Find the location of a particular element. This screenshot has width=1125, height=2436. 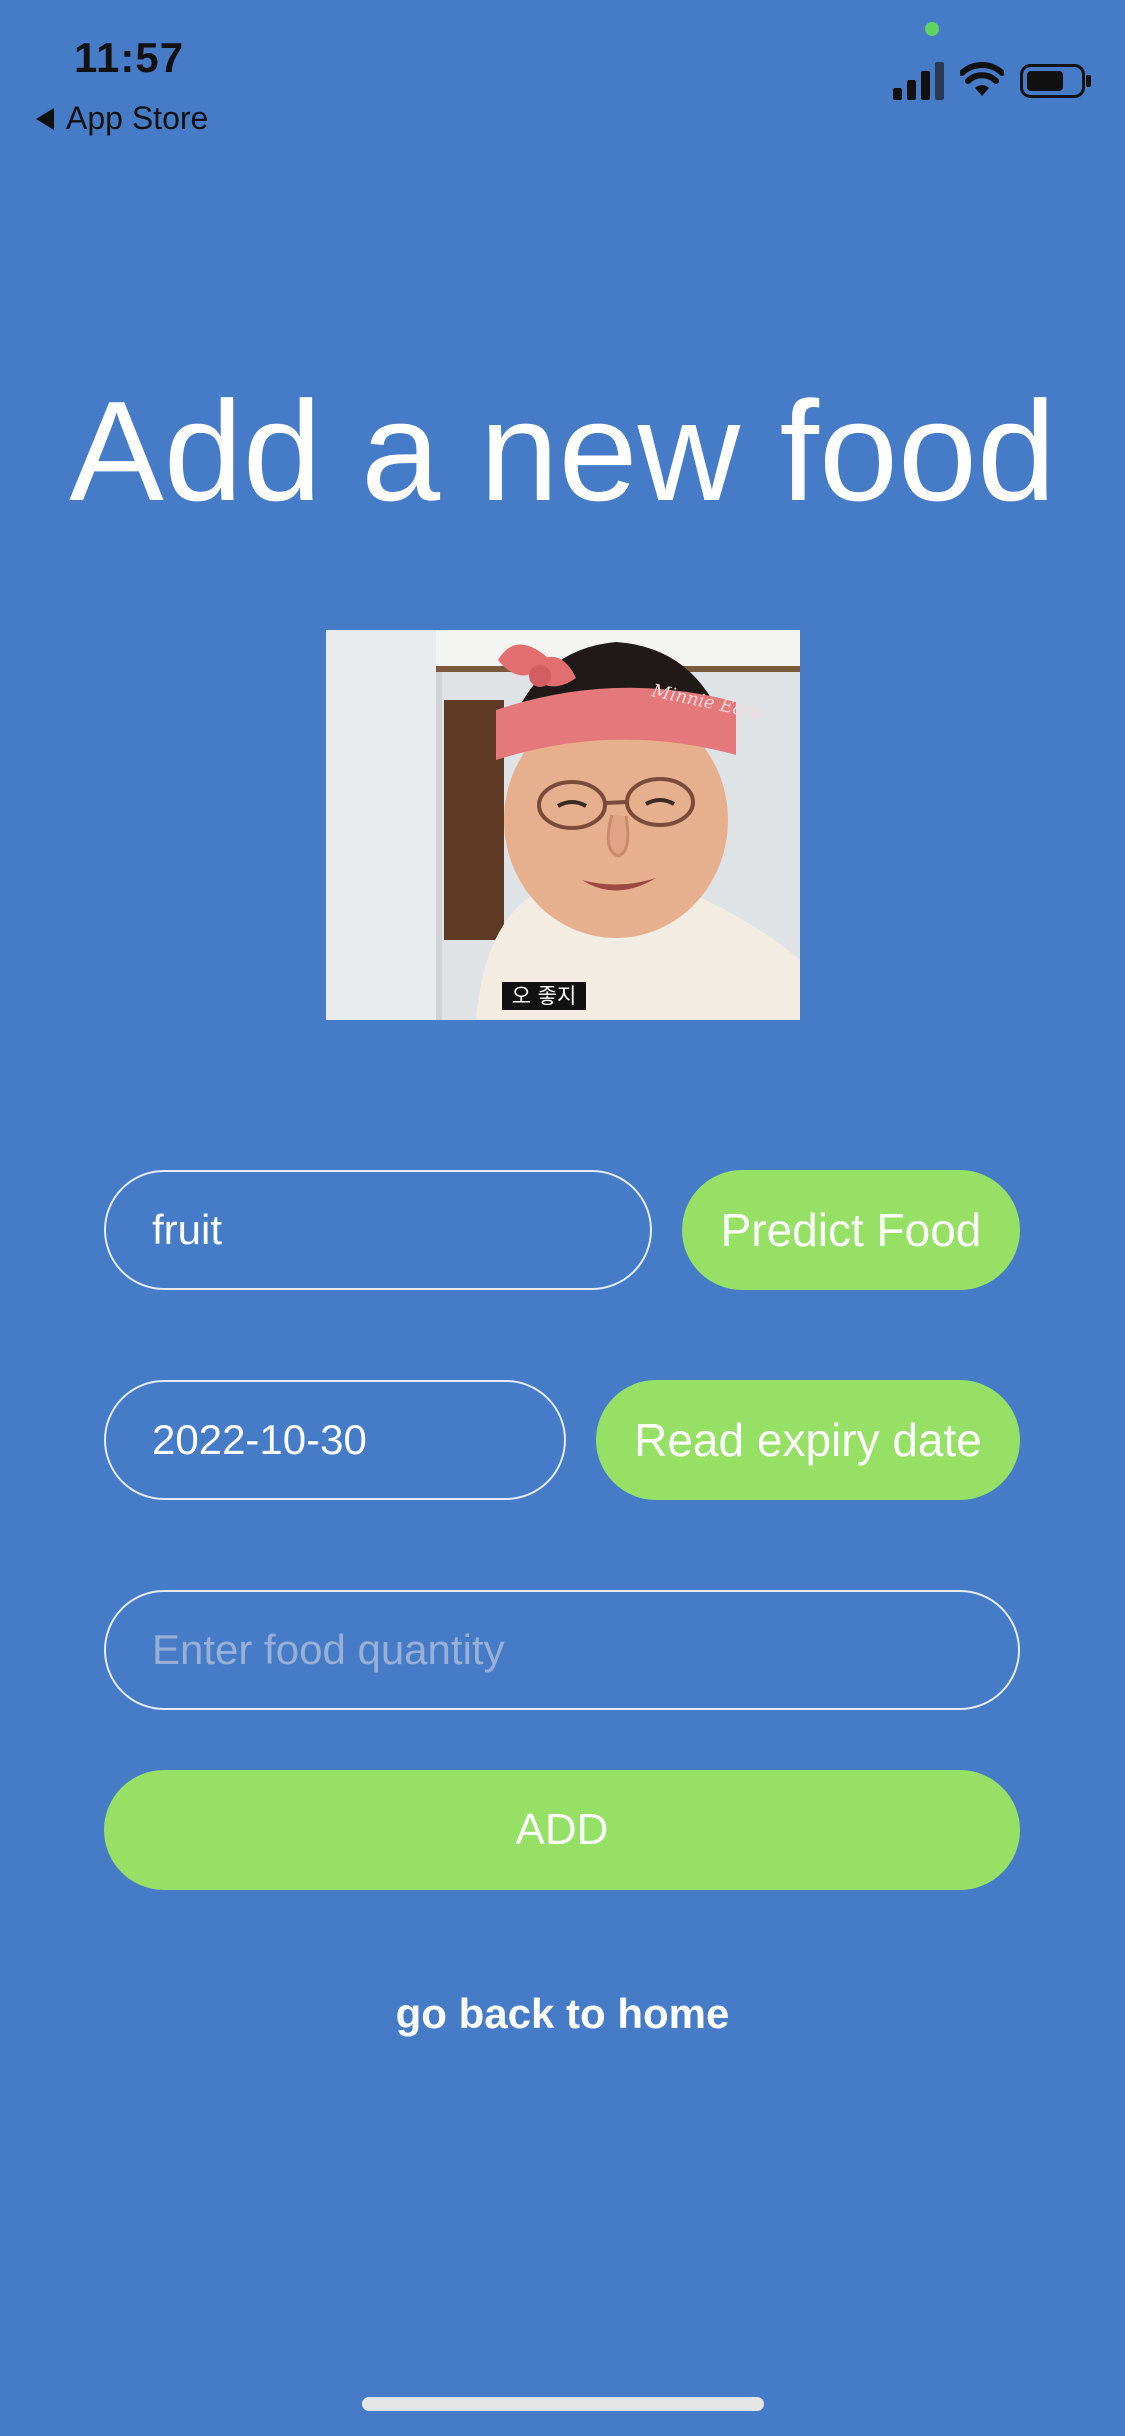

home-indicator is located at coordinates (563, 2404).